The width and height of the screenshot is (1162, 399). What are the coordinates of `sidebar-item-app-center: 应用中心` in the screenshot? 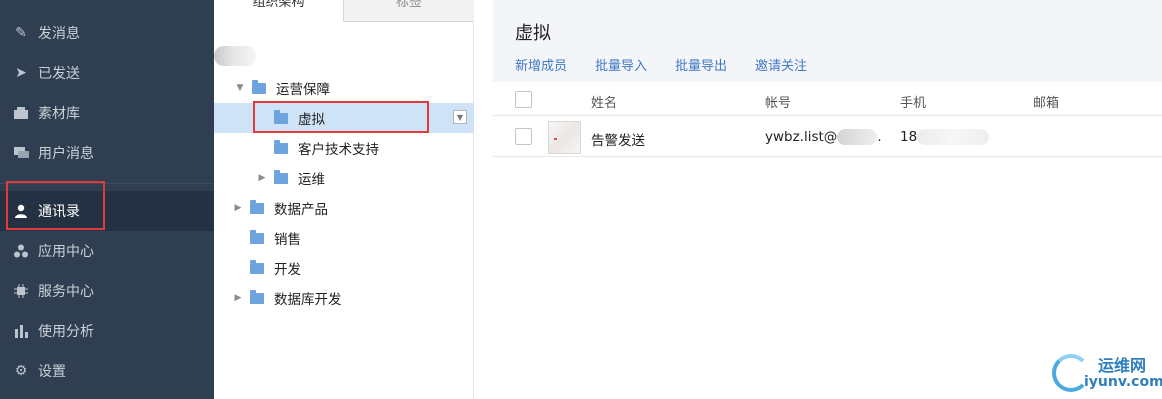 It's located at (107, 251).